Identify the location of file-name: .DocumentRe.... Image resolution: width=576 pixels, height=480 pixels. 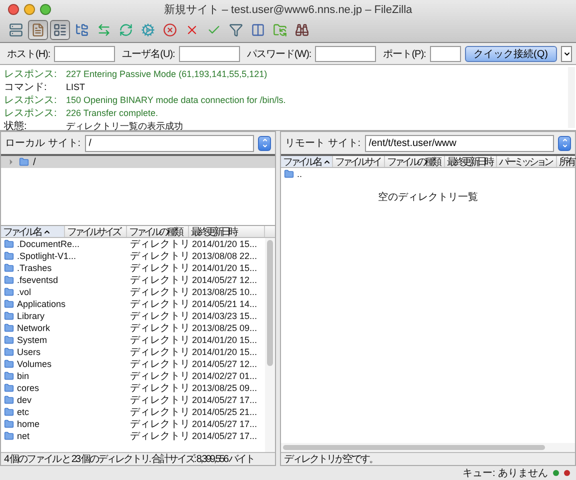
(48, 244).